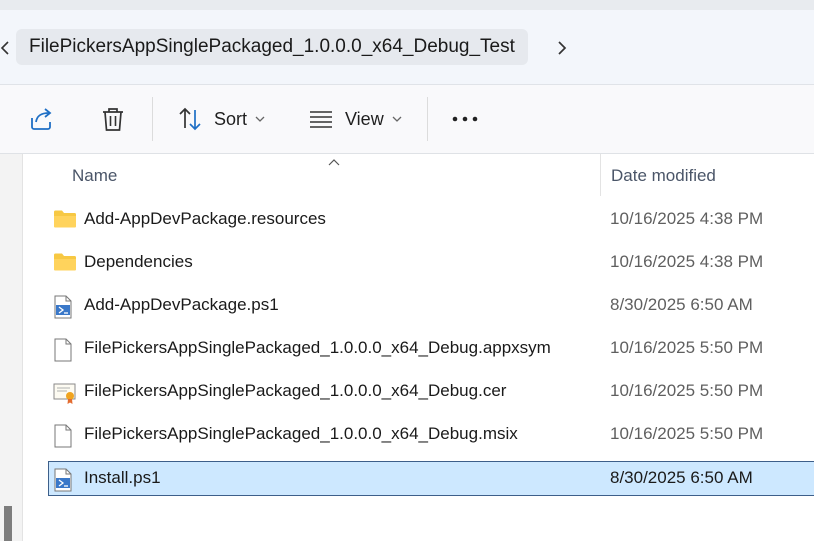 This screenshot has height=541, width=814. What do you see at coordinates (431, 478) in the screenshot?
I see `file-row: Install.ps1 8/30/2025 6:50 AM` at bounding box center [431, 478].